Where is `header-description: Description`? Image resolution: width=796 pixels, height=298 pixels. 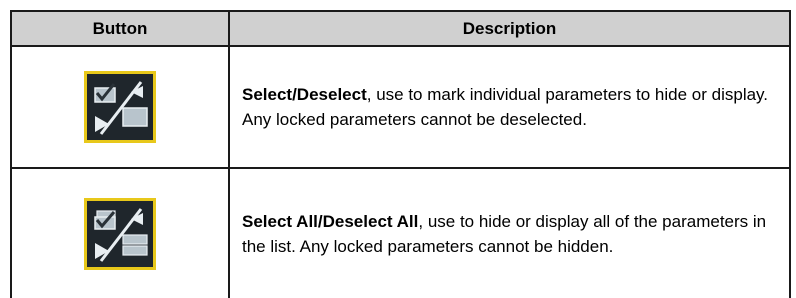 header-description: Description is located at coordinates (509, 28).